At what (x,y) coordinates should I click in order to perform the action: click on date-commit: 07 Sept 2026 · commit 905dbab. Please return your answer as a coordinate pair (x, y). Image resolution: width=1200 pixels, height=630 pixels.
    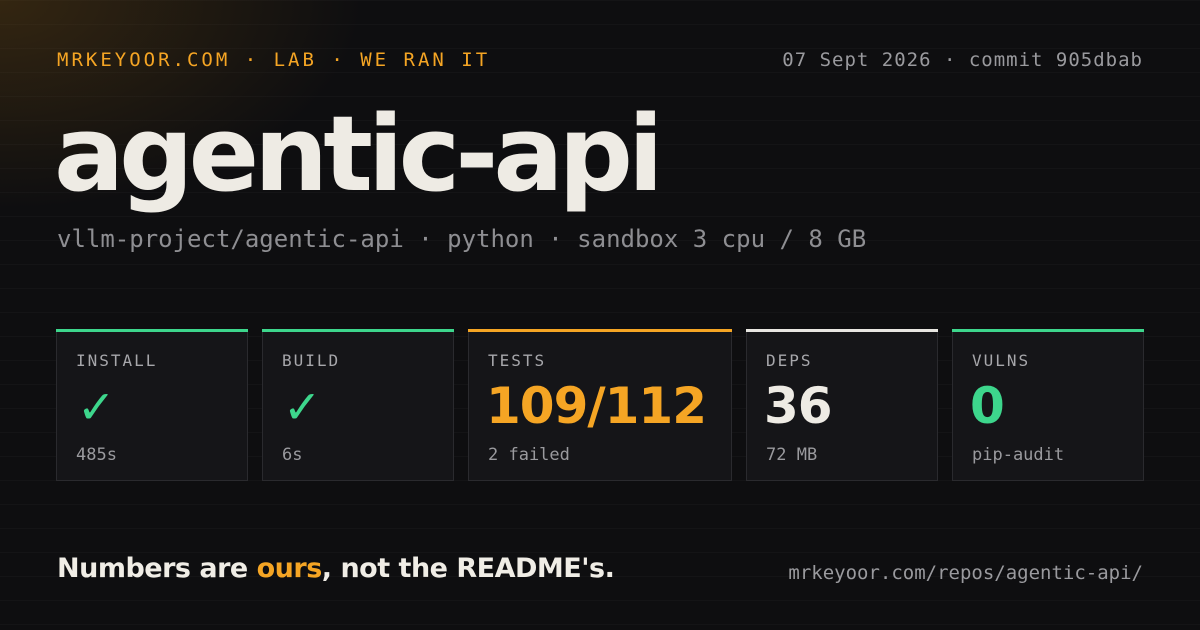
    Looking at the image, I should click on (962, 60).